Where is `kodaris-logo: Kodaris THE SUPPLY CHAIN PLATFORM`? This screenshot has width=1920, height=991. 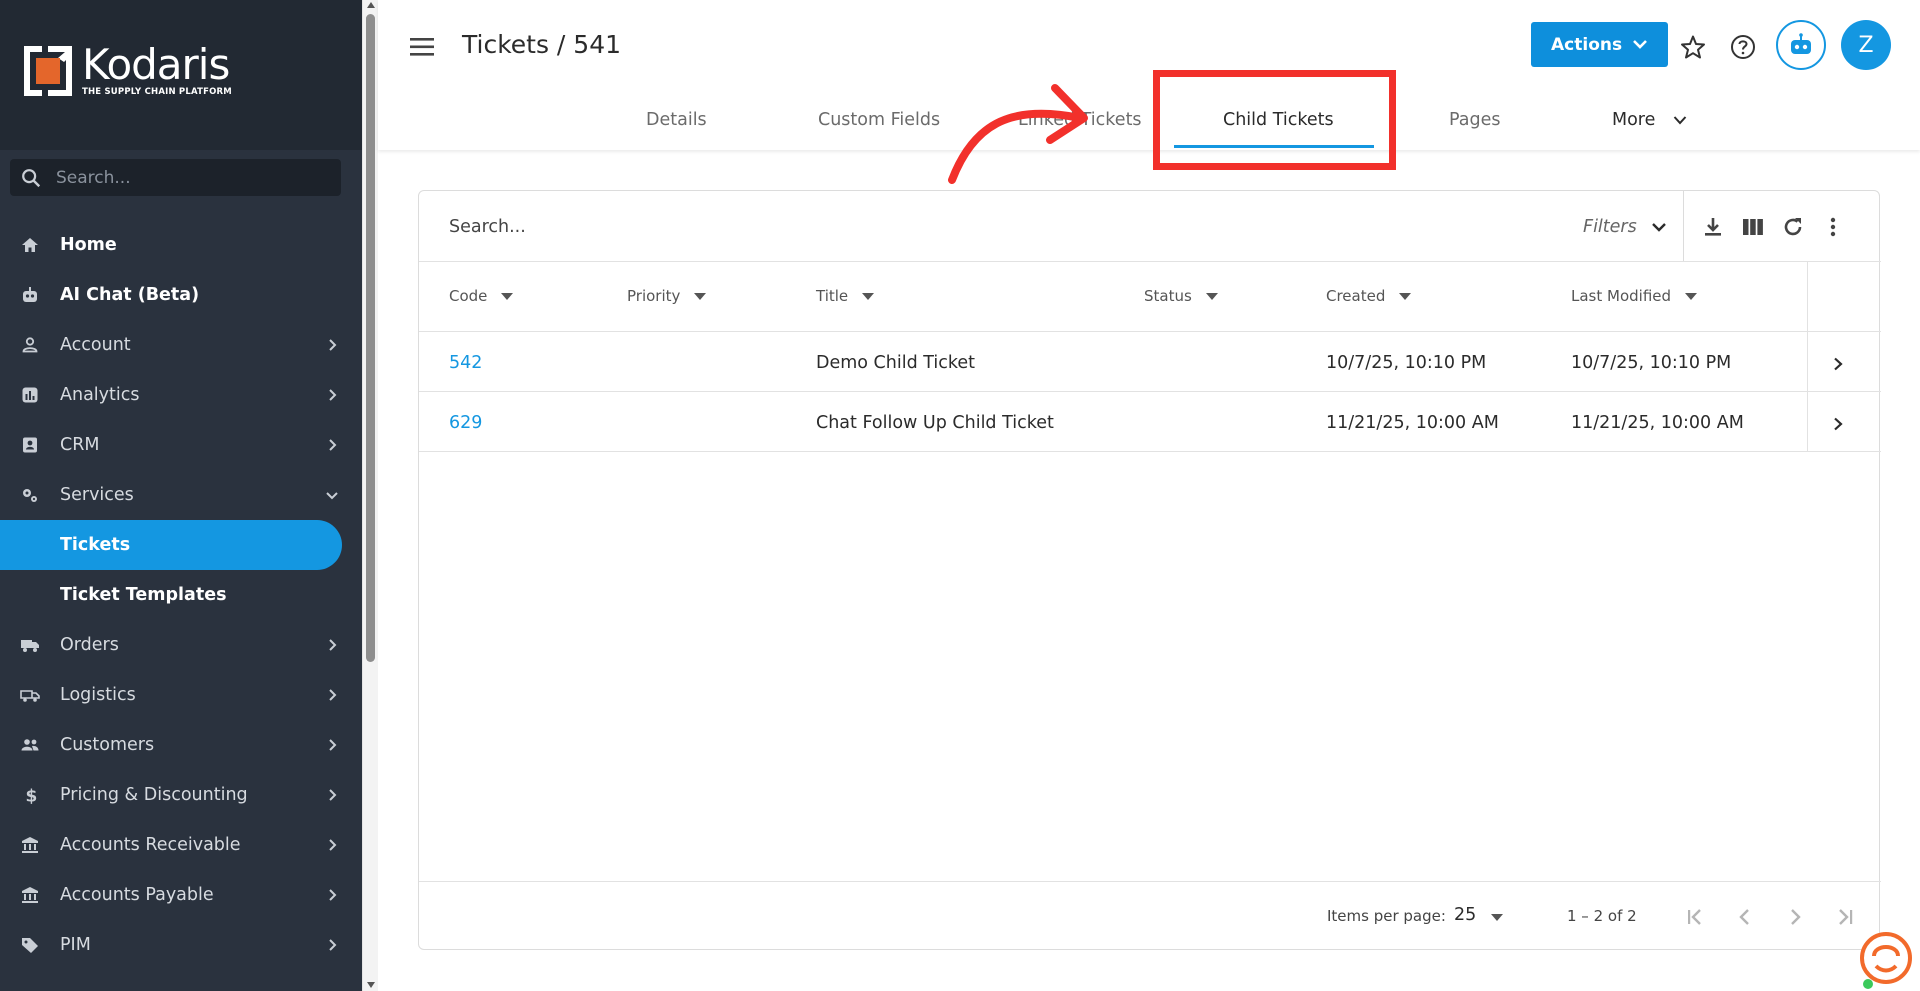
kodaris-logo: Kodaris THE SUPPLY CHAIN PLATFORM is located at coordinates (127, 71).